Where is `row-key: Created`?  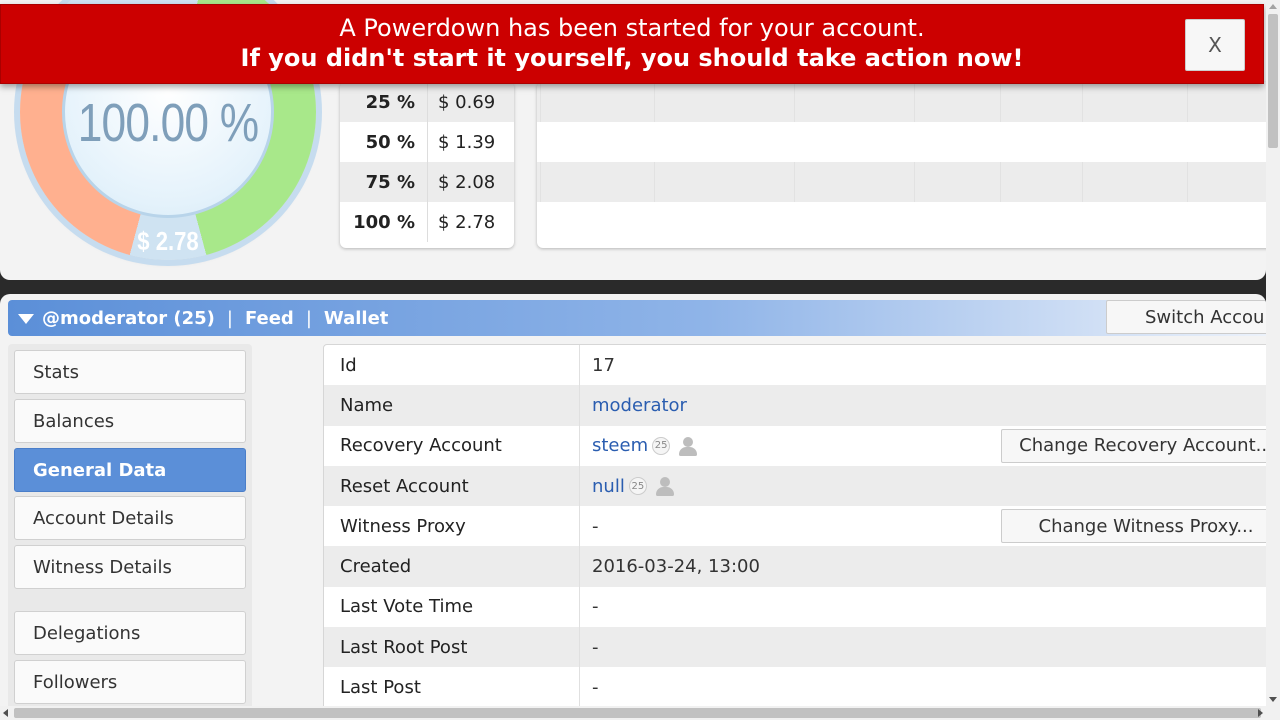 row-key: Created is located at coordinates (452, 566).